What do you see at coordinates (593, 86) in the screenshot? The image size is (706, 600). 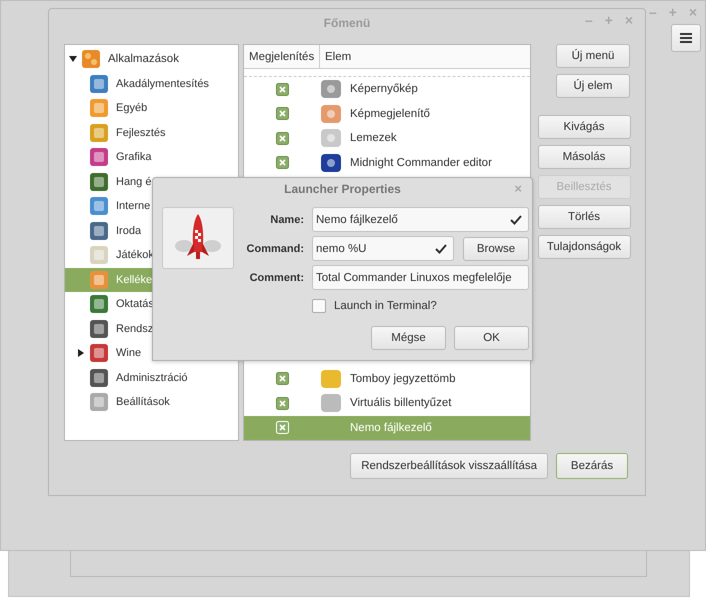 I see `action-button: Új elem` at bounding box center [593, 86].